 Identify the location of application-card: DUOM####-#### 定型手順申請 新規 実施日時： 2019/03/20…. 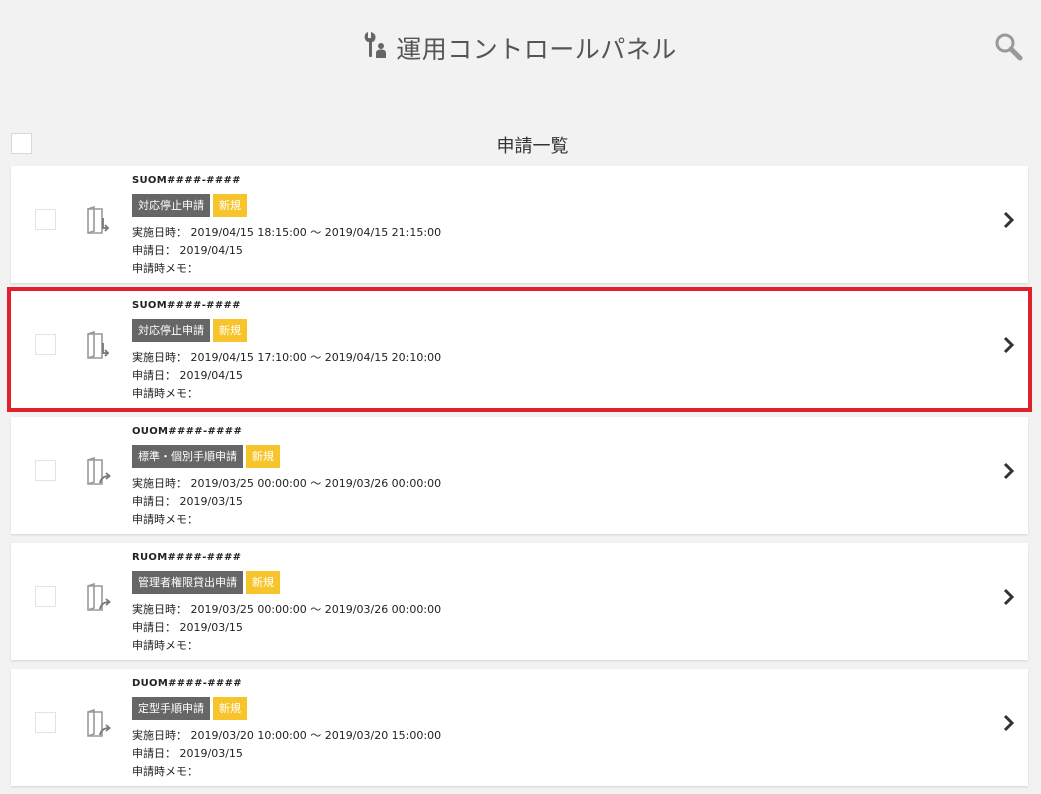
(519, 727).